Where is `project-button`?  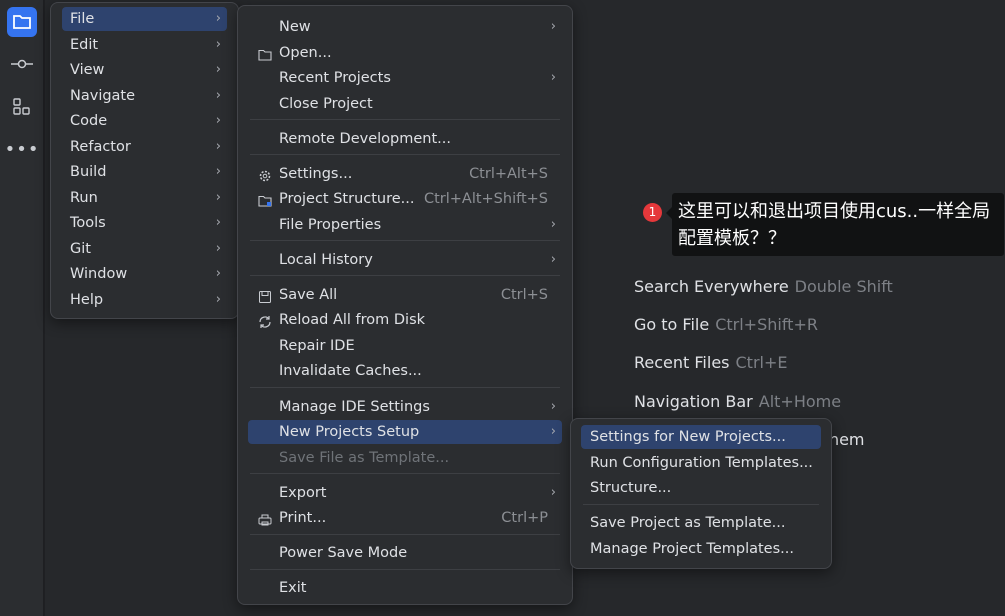
project-button is located at coordinates (22, 22).